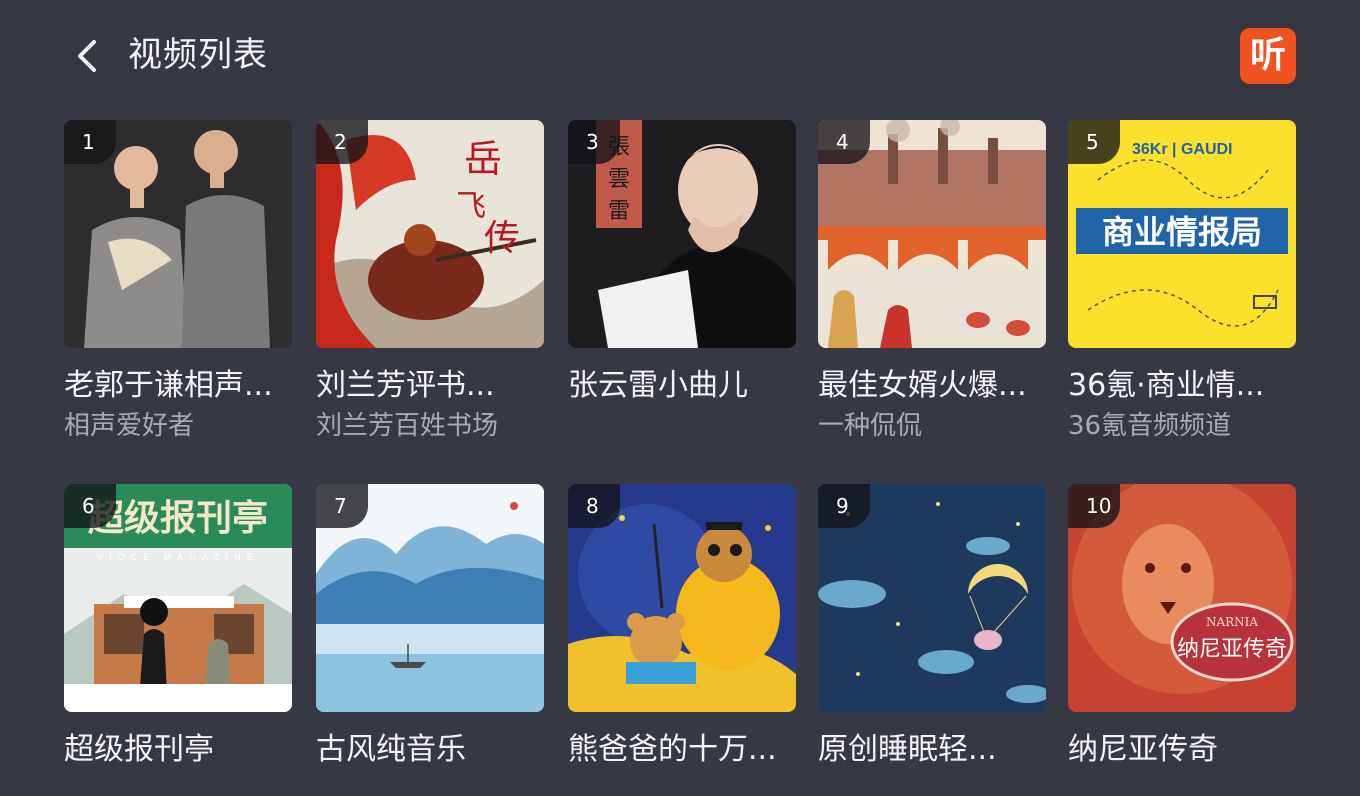  Describe the element at coordinates (139, 749) in the screenshot. I see `item-title: 超级报刊亭` at that location.